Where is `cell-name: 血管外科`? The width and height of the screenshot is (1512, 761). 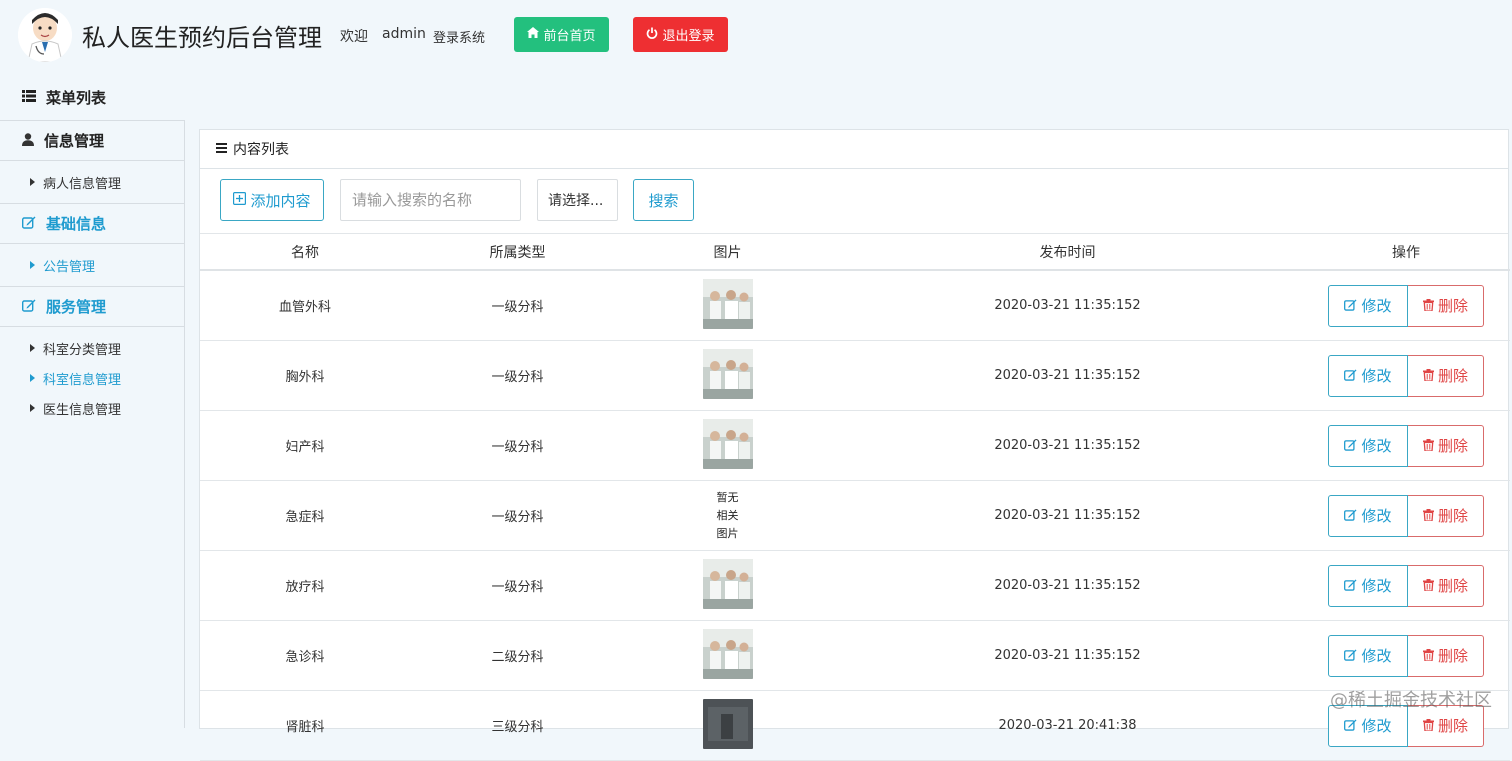 cell-name: 血管外科 is located at coordinates (305, 305).